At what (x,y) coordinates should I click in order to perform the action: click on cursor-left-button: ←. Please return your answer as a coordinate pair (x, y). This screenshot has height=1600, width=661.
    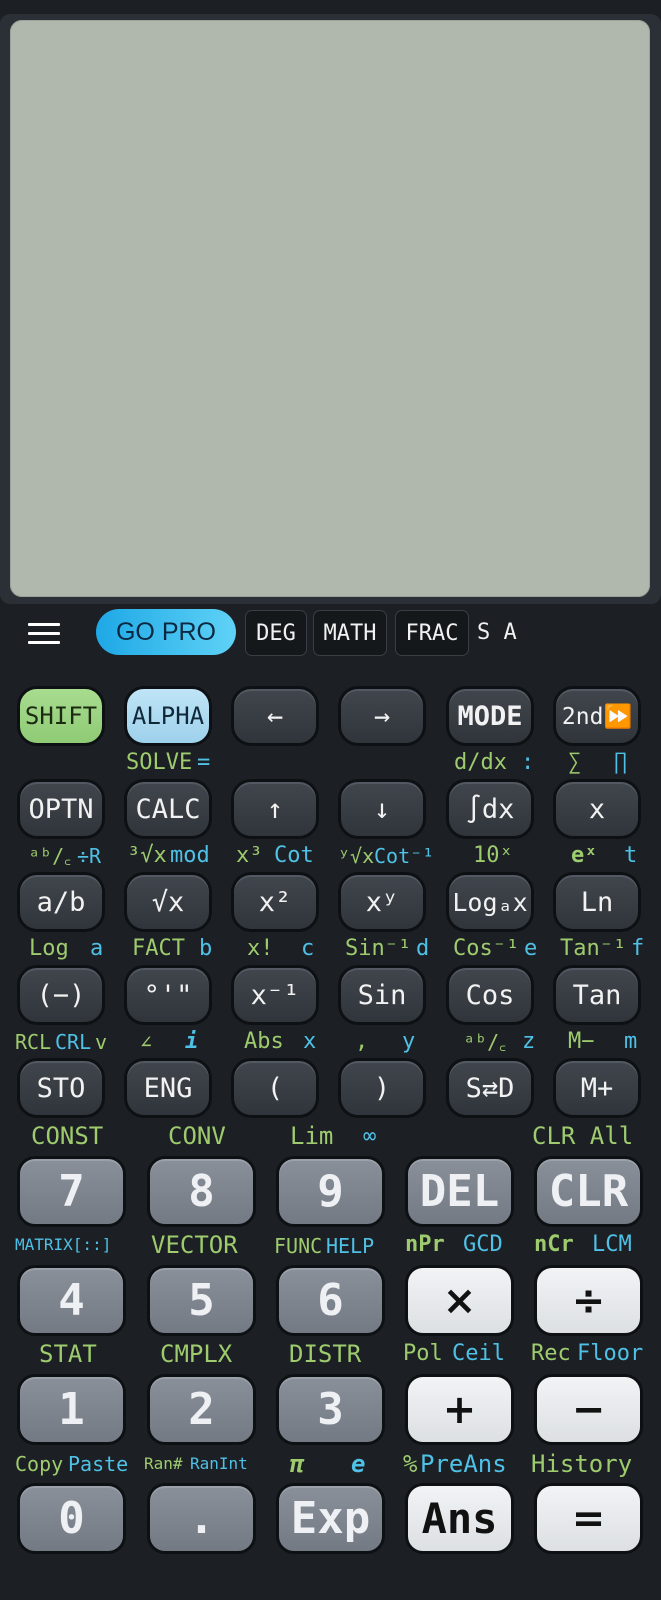
    Looking at the image, I should click on (275, 716).